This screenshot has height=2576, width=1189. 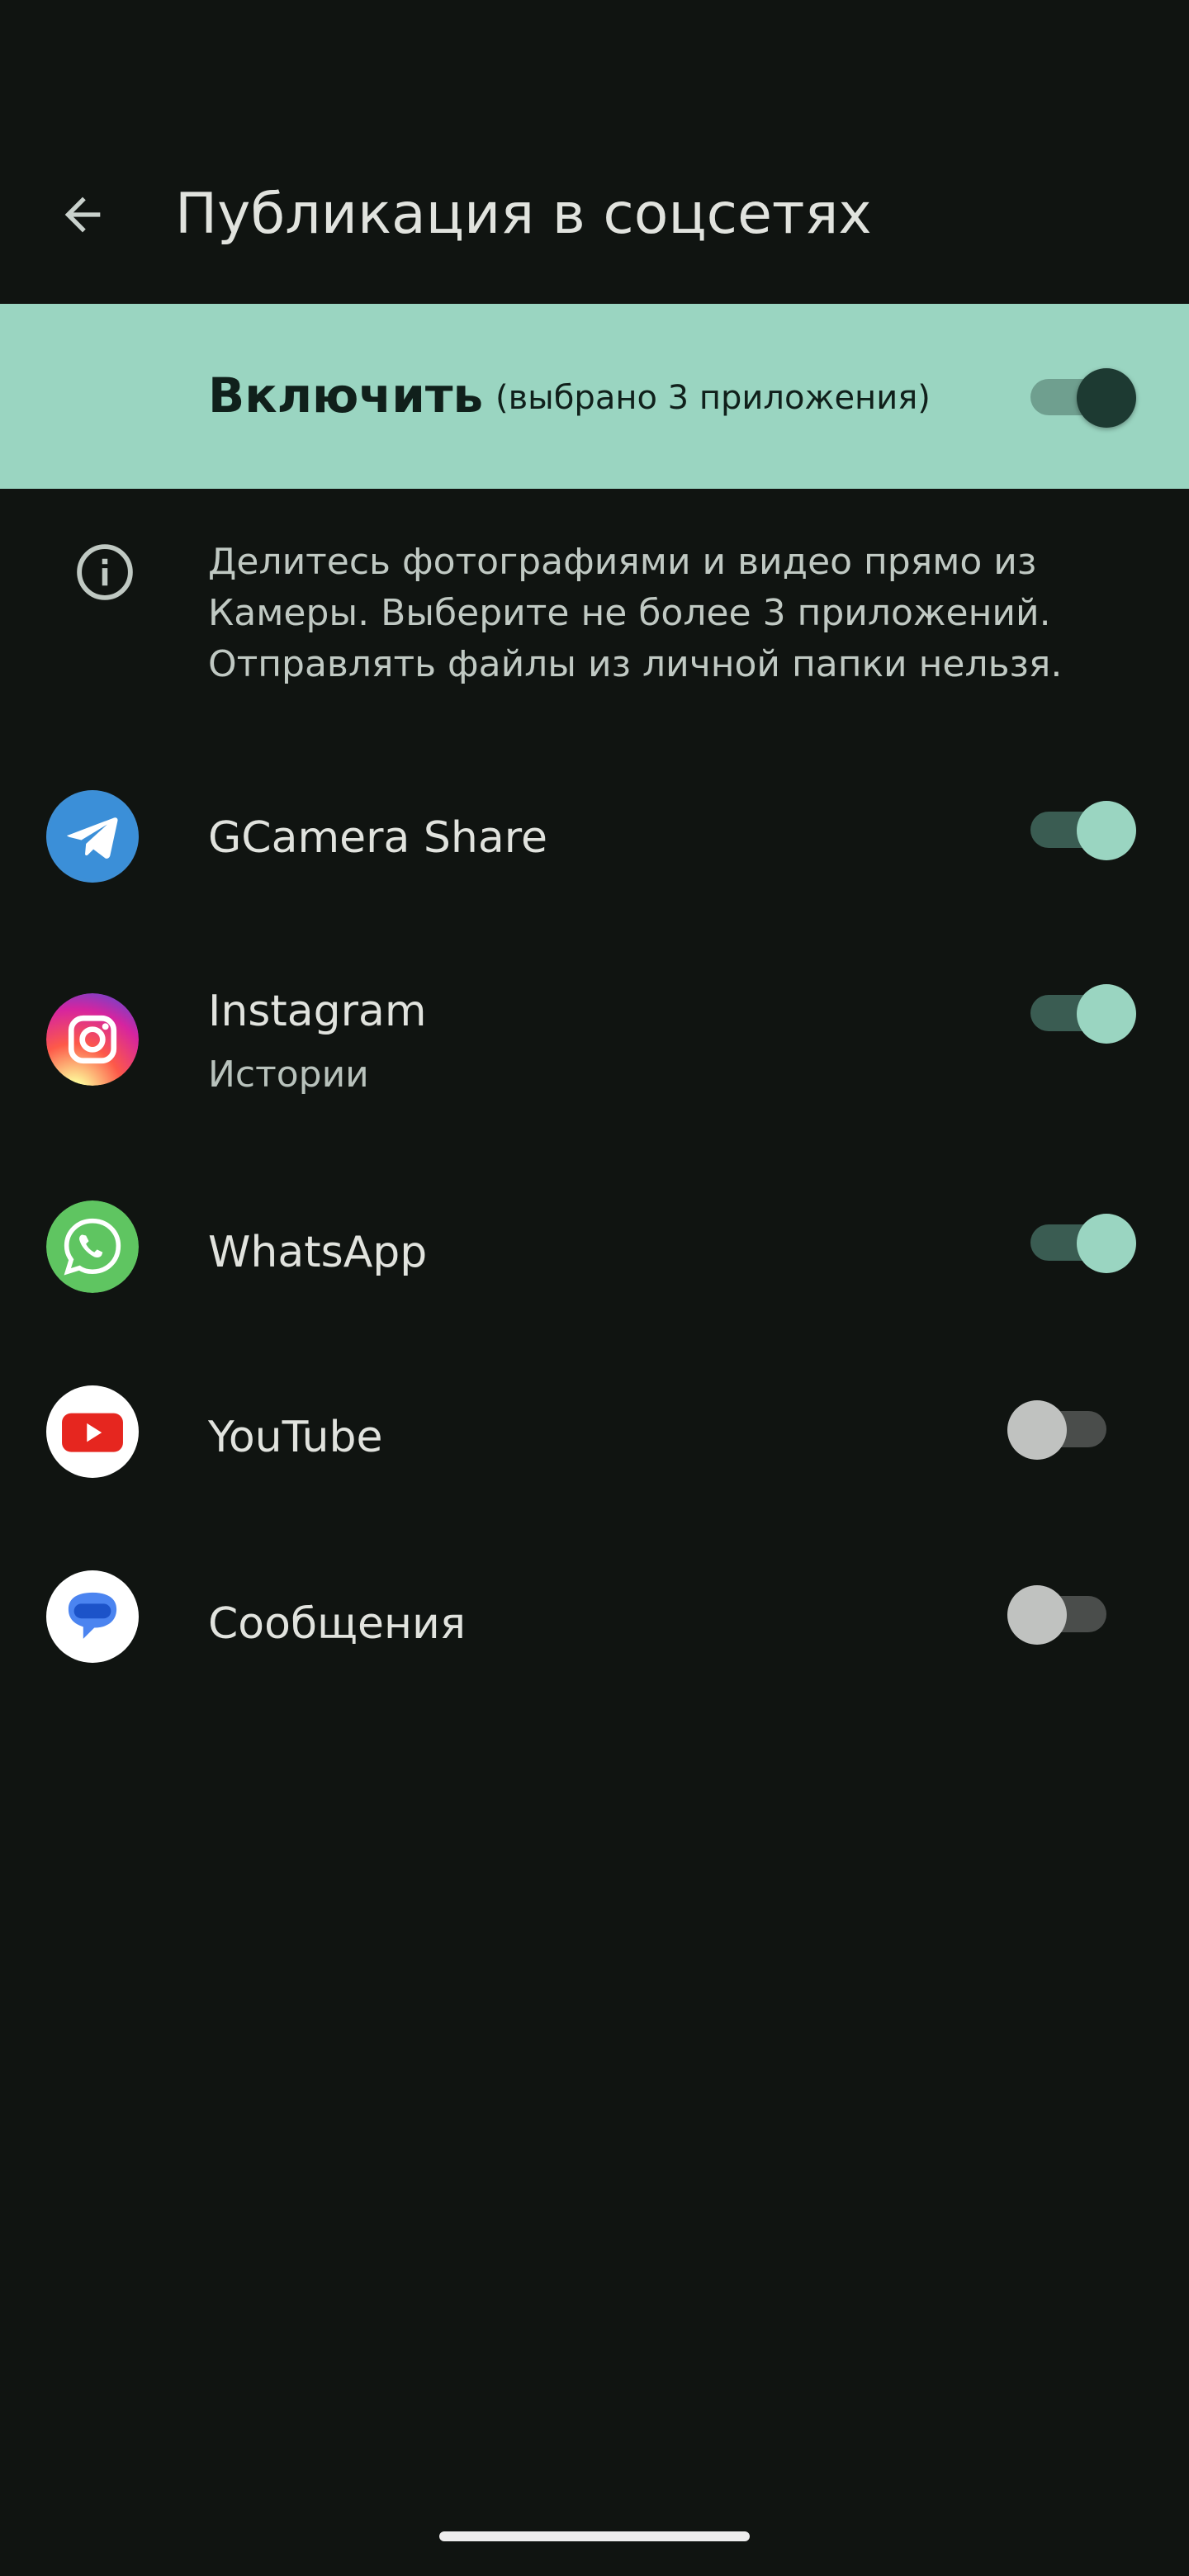 What do you see at coordinates (318, 1252) in the screenshot?
I see `app-name: WhatsApp` at bounding box center [318, 1252].